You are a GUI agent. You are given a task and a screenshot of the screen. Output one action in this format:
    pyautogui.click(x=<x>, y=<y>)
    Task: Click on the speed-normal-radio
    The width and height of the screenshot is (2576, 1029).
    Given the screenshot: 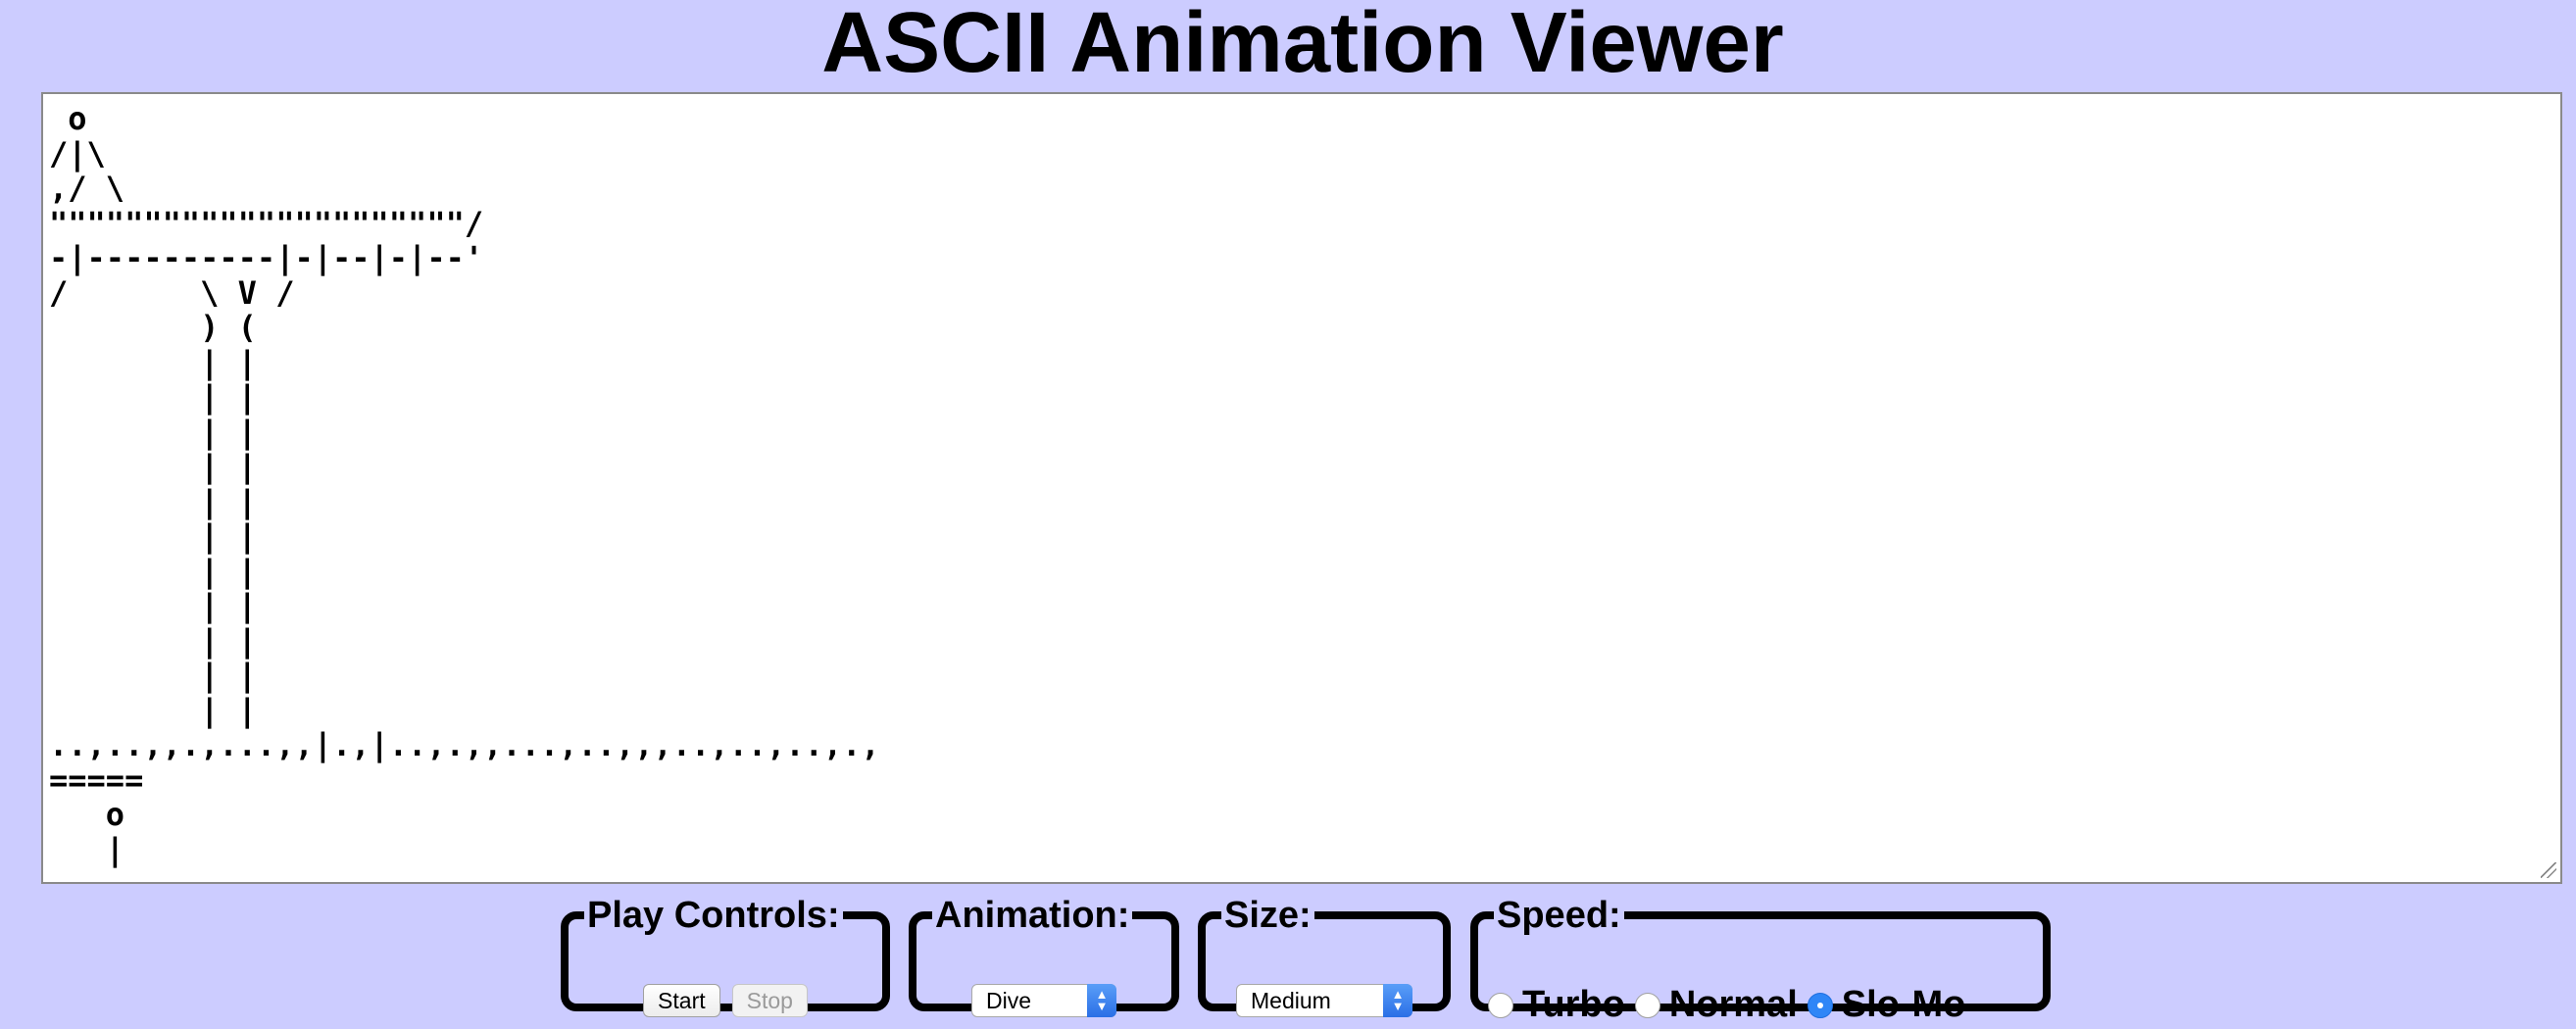 What is the action you would take?
    pyautogui.click(x=1647, y=1005)
    